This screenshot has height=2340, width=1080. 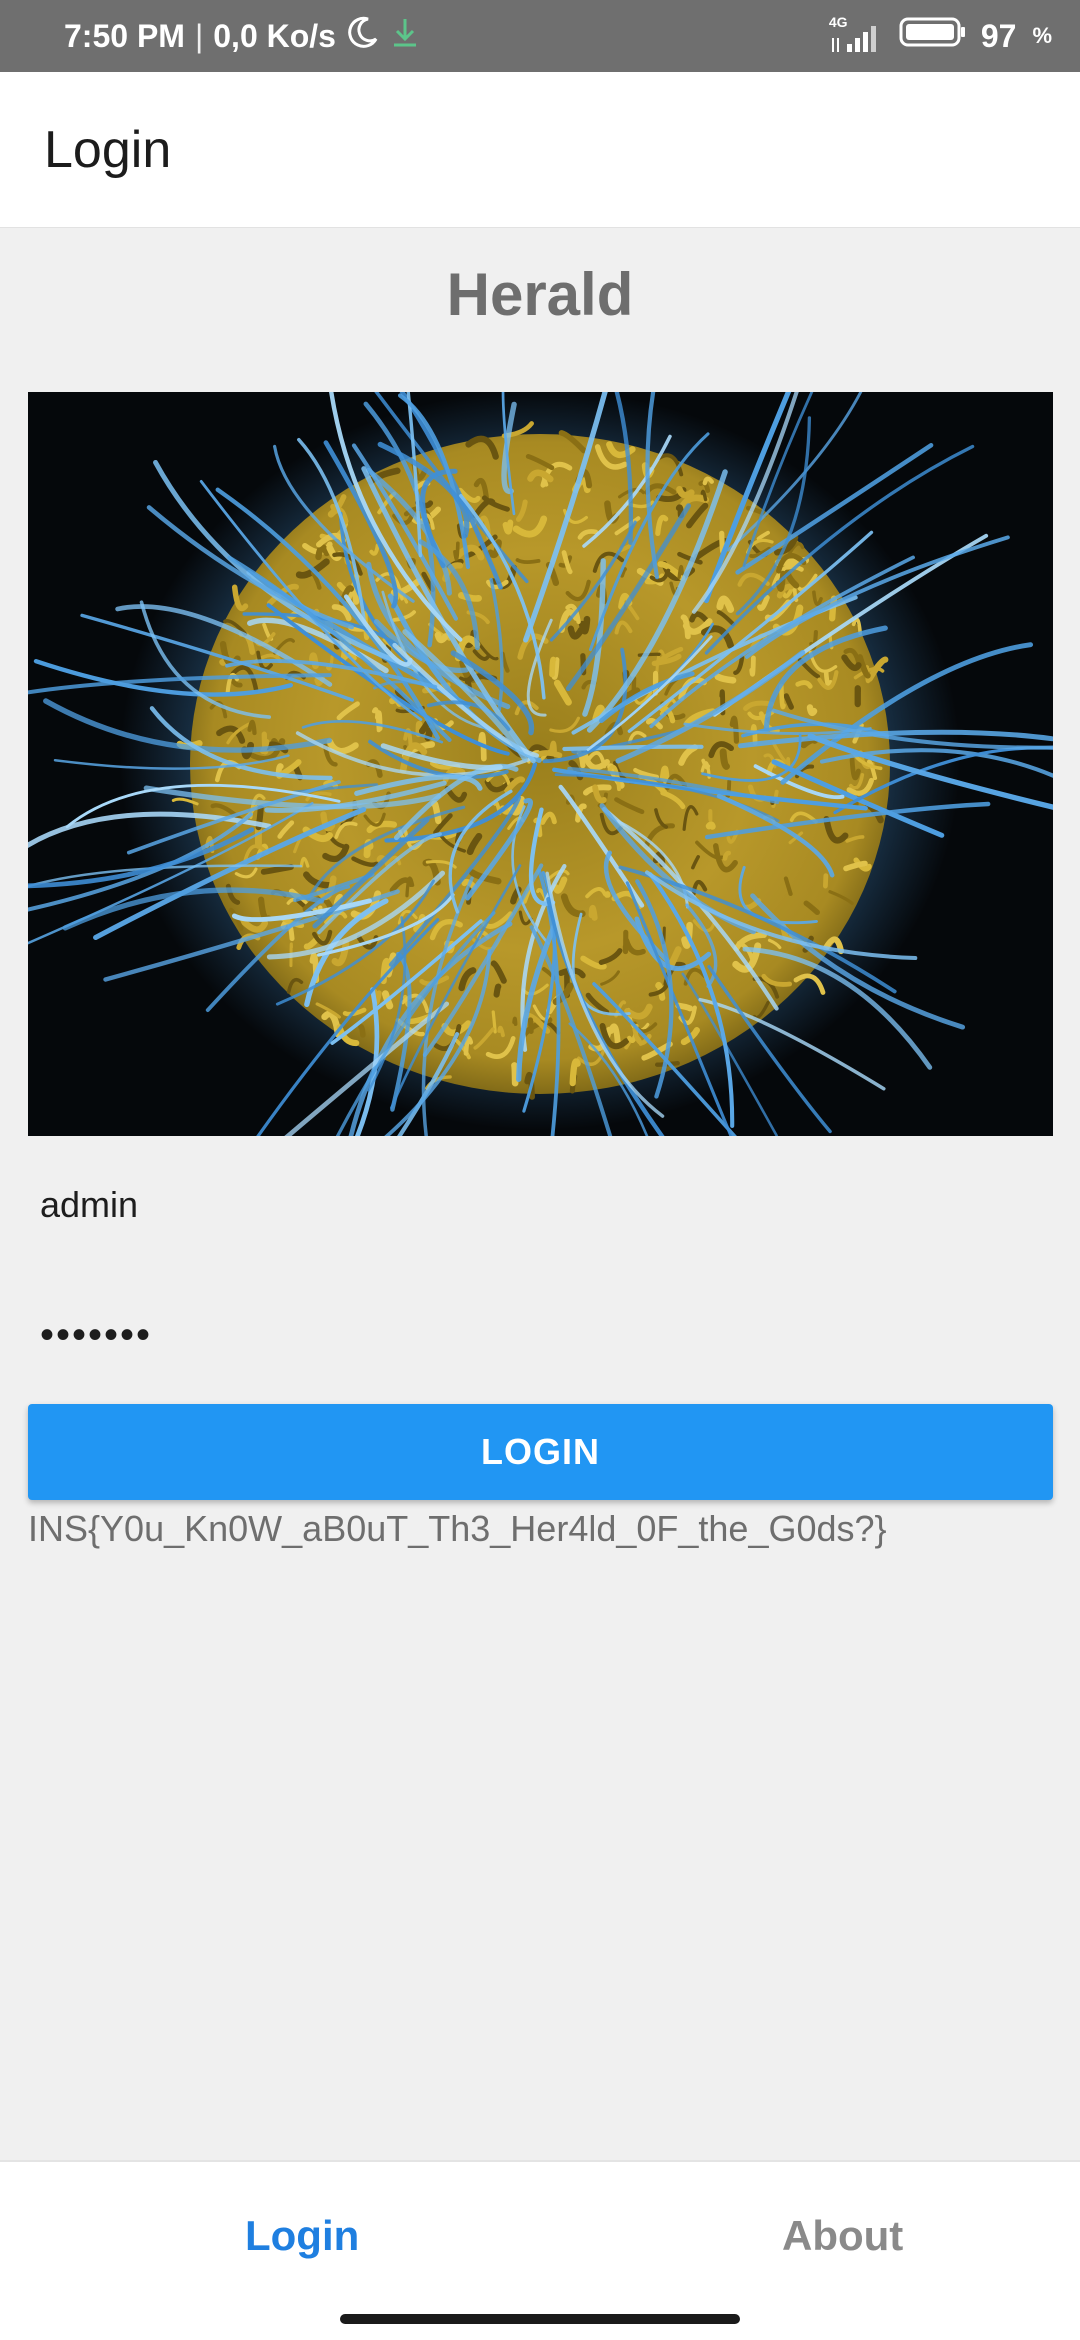 I want to click on status-net-speed: 0,0 Ko/s, so click(x=274, y=35).